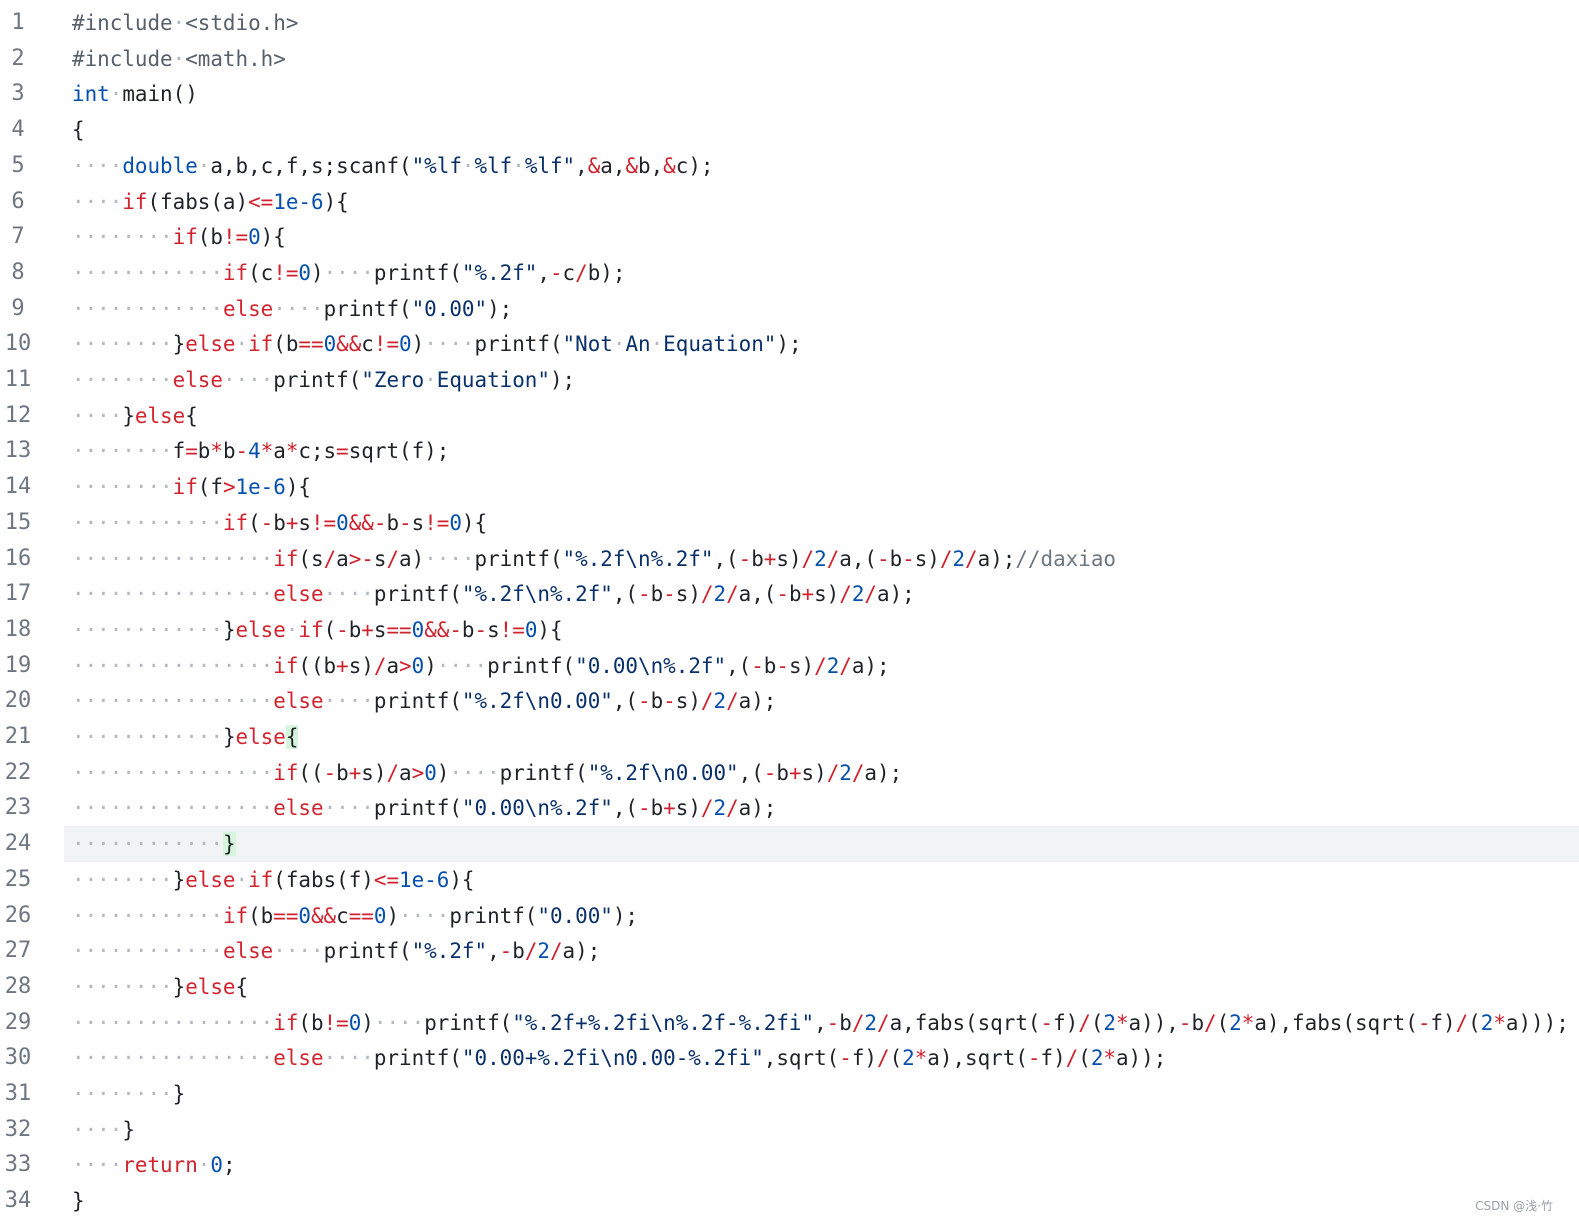 This screenshot has width=1579, height=1230. What do you see at coordinates (18, 58) in the screenshot?
I see `line-number: 2` at bounding box center [18, 58].